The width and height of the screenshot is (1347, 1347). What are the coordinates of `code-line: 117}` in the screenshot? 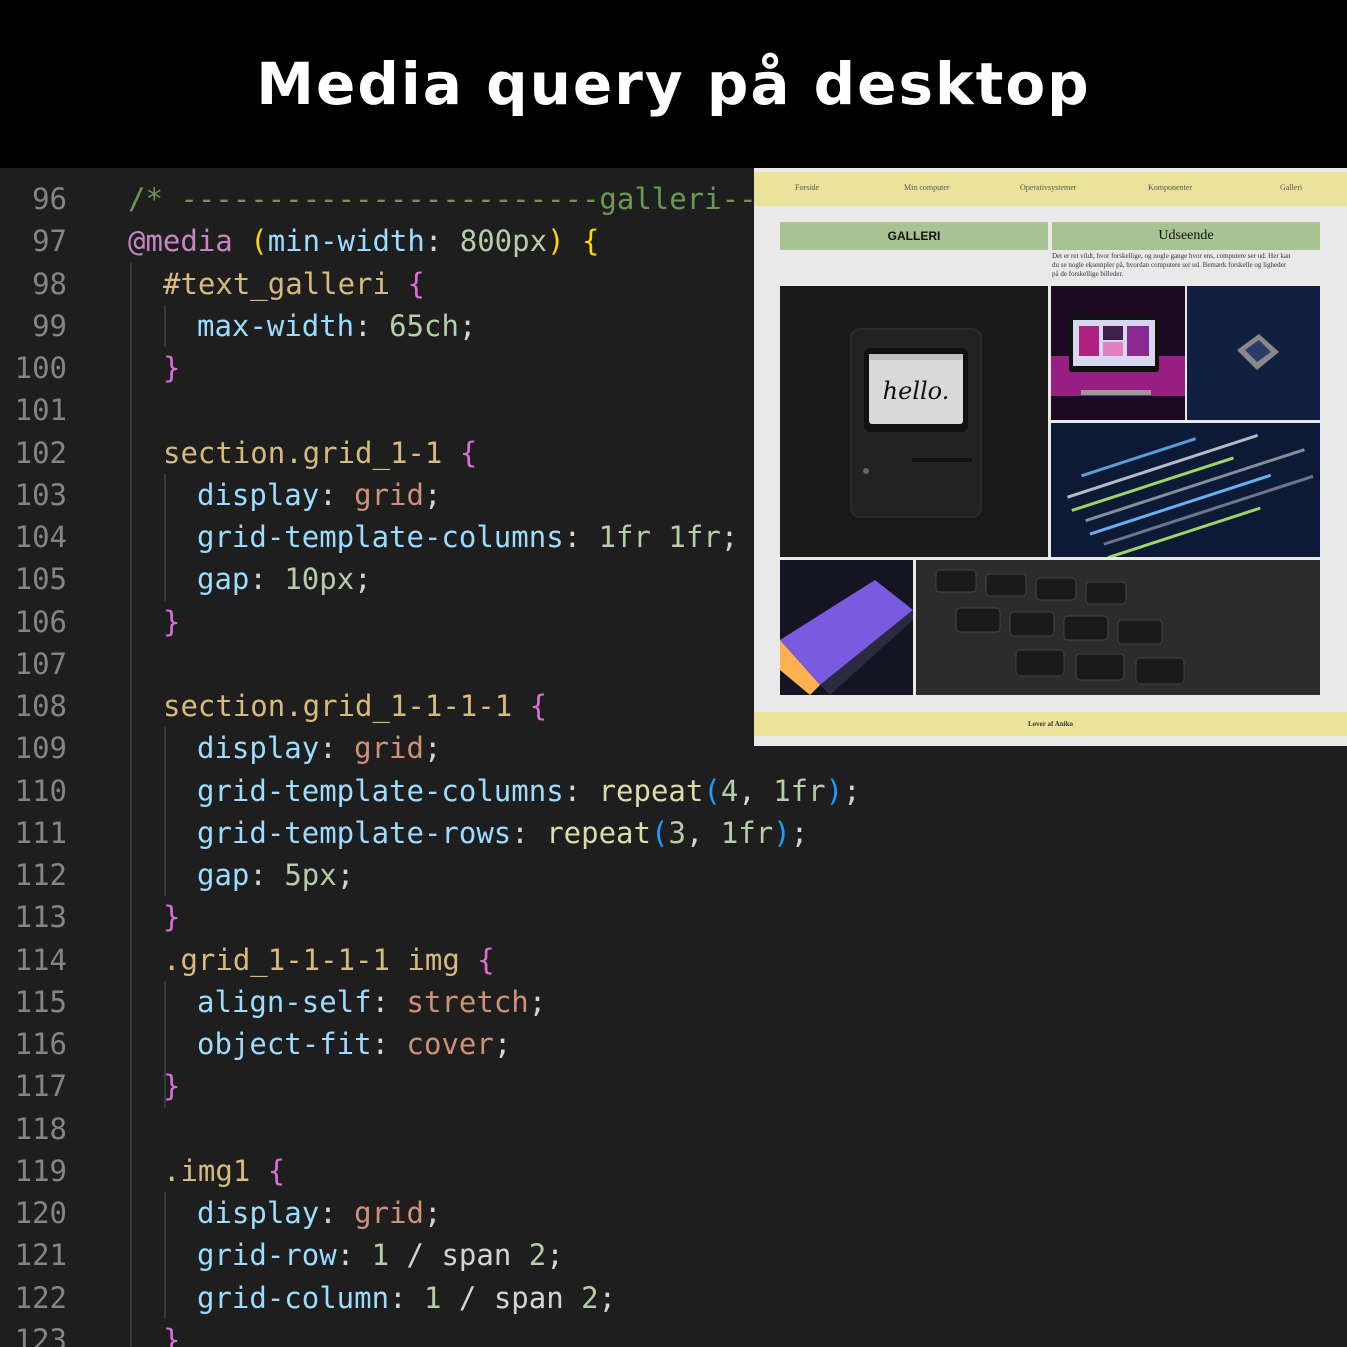 It's located at (673, 1086).